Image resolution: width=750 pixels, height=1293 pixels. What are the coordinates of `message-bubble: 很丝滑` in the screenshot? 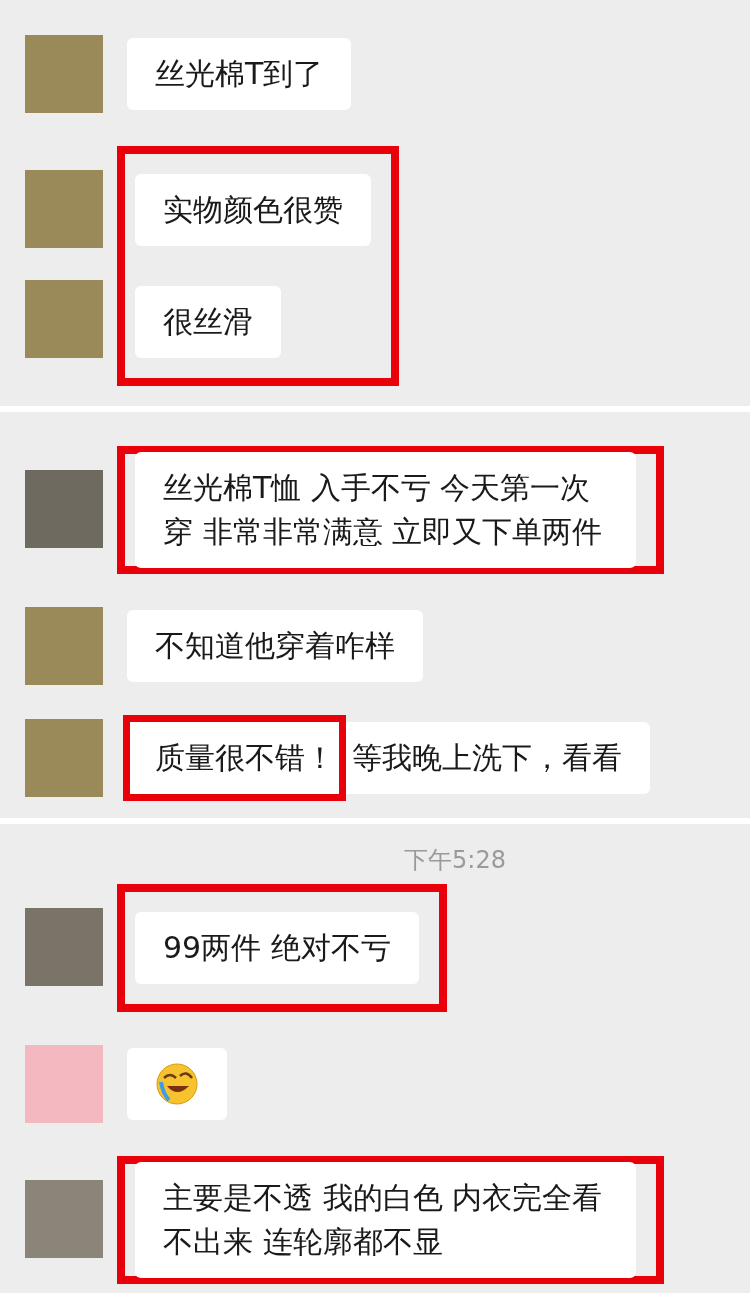 It's located at (208, 322).